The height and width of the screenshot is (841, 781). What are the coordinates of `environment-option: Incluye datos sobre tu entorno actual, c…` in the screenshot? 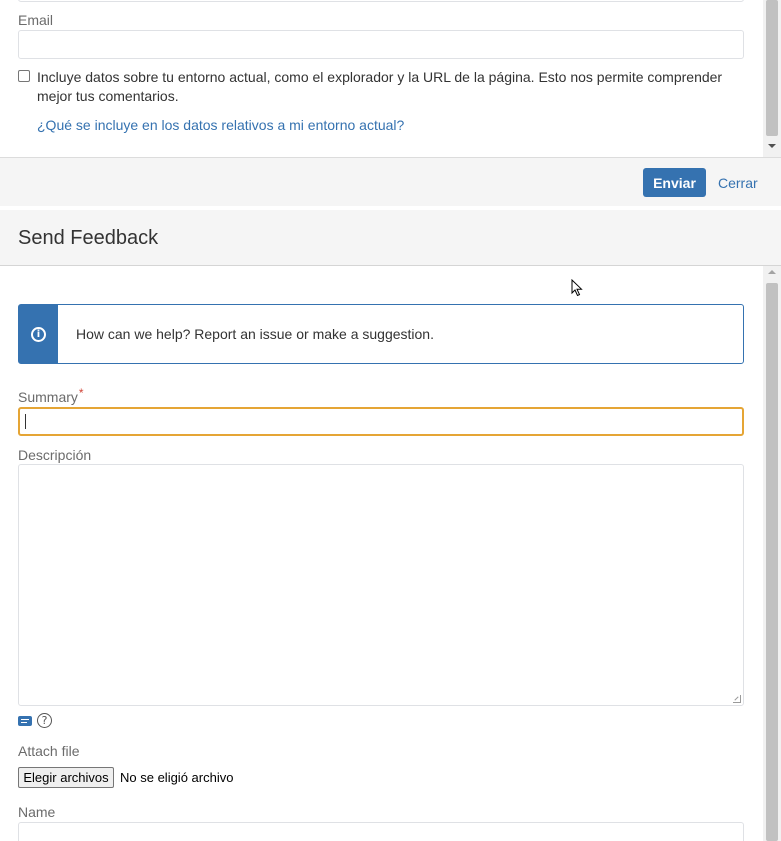 It's located at (383, 87).